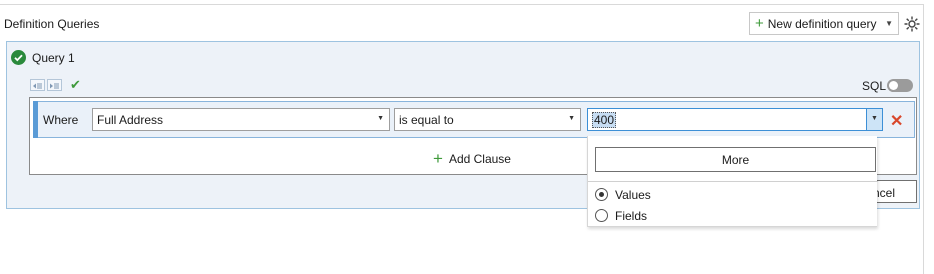  Describe the element at coordinates (37, 85) in the screenshot. I see `outdent-icon` at that location.